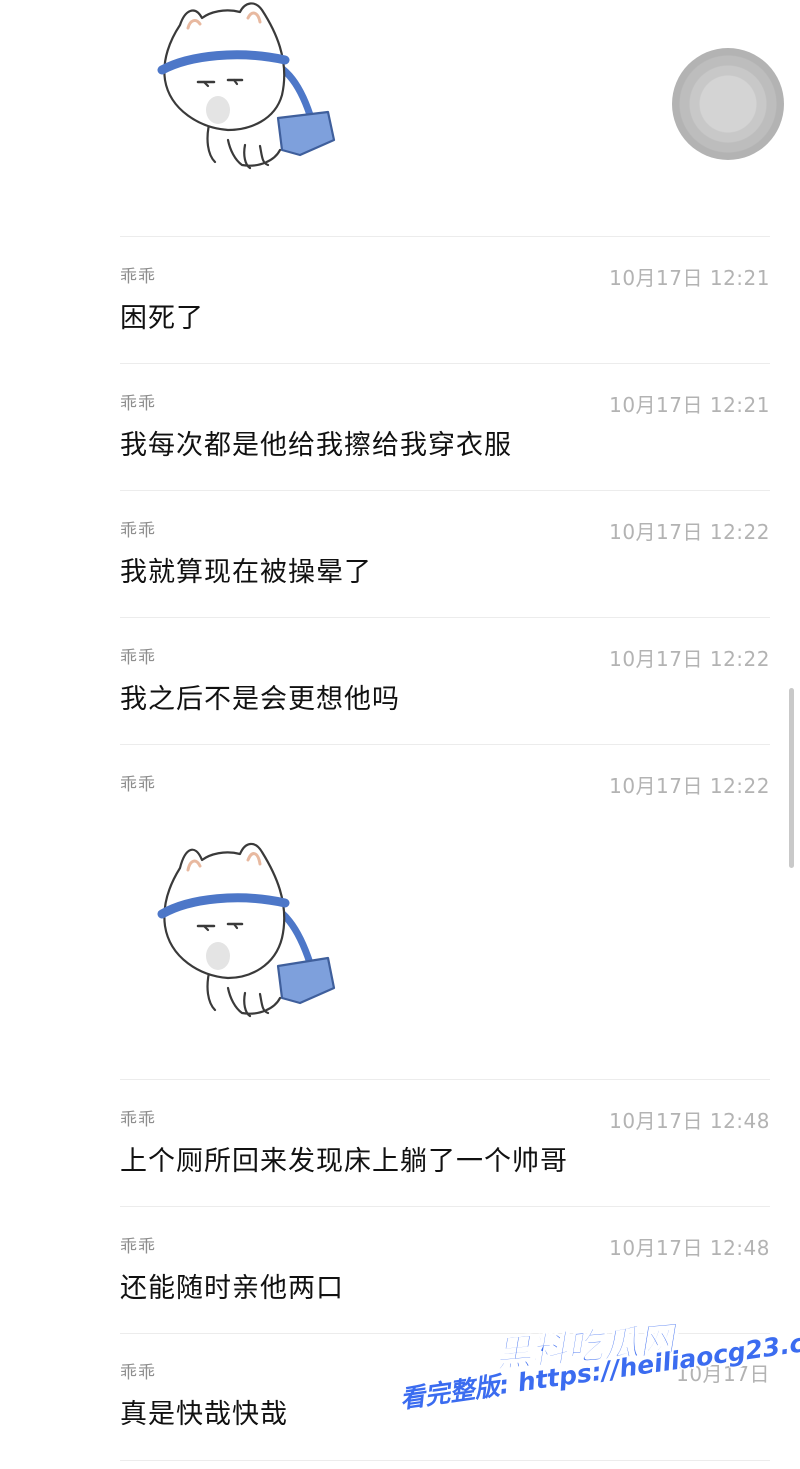 The height and width of the screenshot is (1469, 800). I want to click on message-text: 我就算现在被操晕了, so click(246, 572).